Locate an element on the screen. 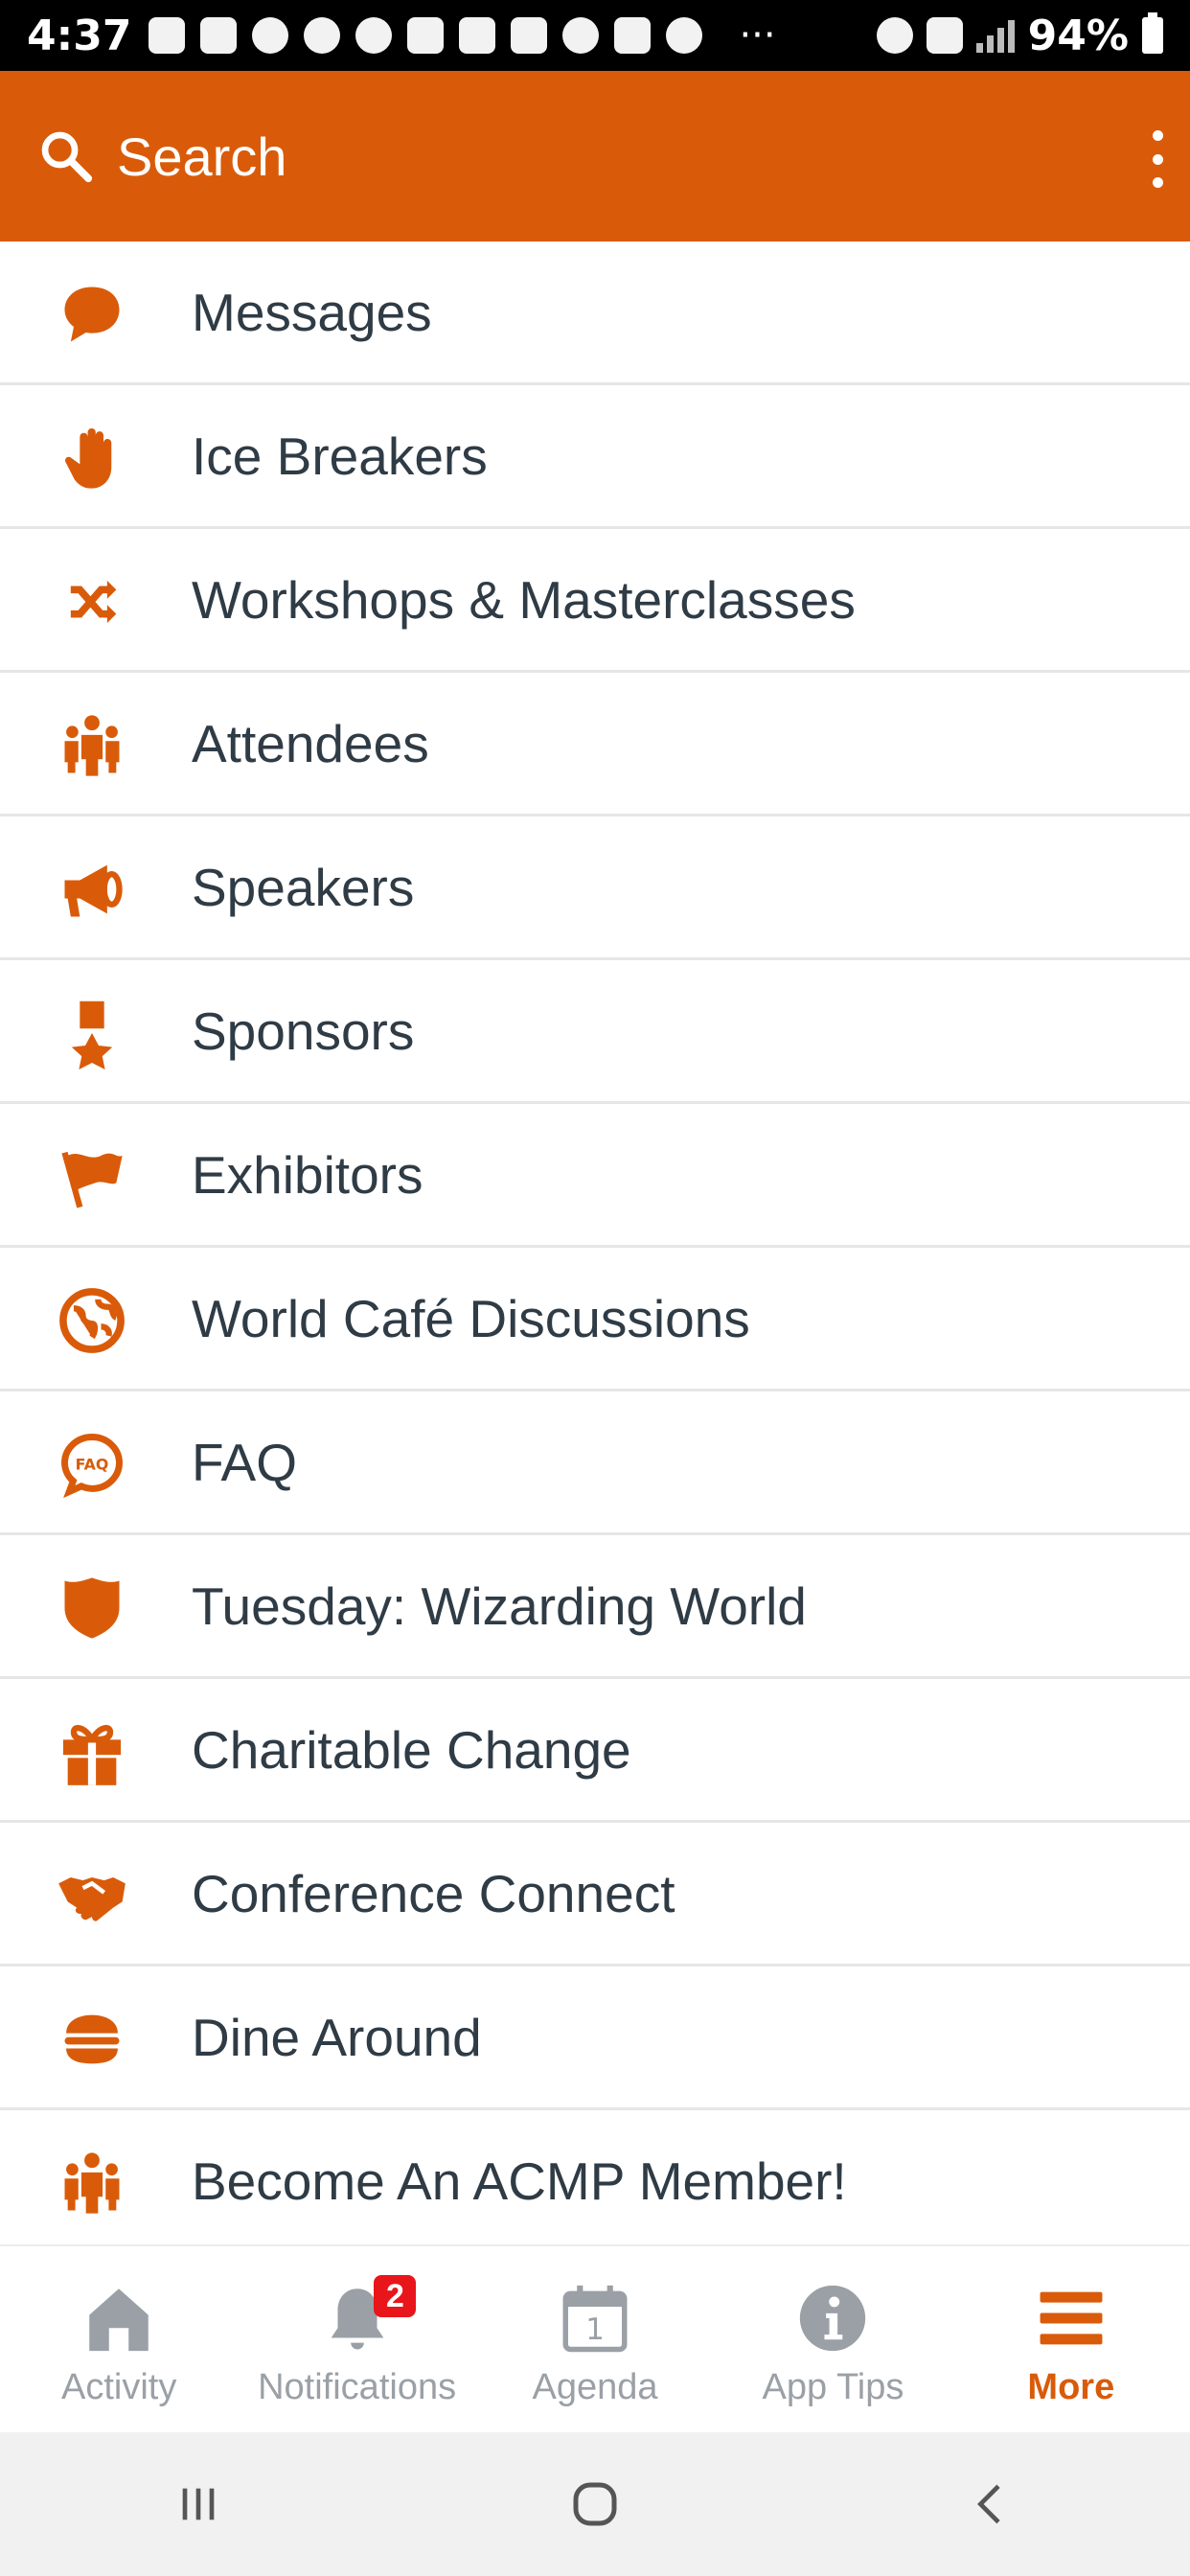  twitter-icon is located at coordinates (426, 35).